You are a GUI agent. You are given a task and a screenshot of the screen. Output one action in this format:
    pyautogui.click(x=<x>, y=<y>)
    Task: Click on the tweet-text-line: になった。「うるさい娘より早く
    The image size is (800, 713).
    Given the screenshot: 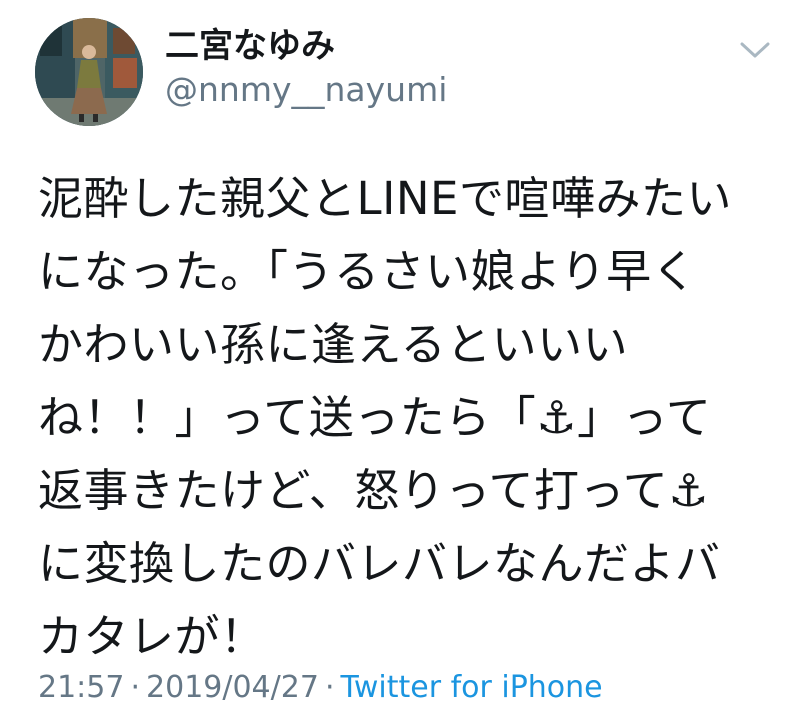 What is the action you would take?
    pyautogui.click(x=368, y=271)
    